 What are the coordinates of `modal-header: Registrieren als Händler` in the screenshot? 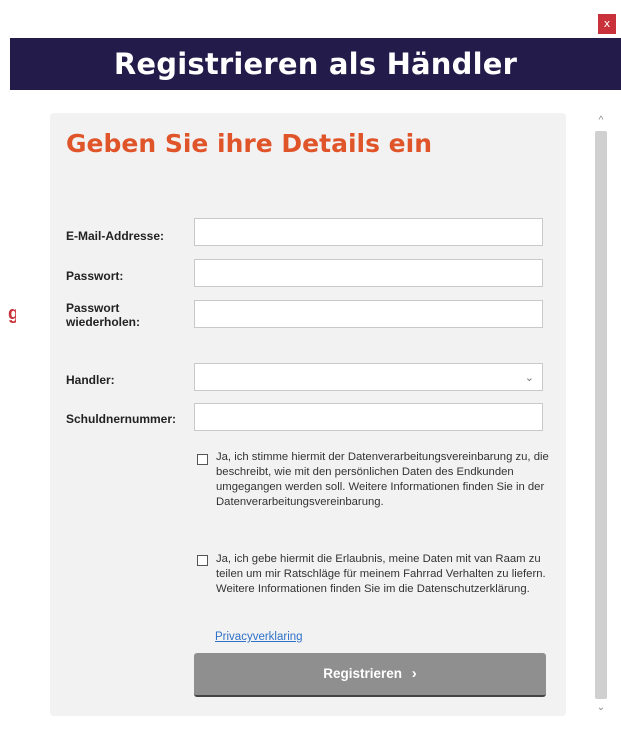 It's located at (315, 64).